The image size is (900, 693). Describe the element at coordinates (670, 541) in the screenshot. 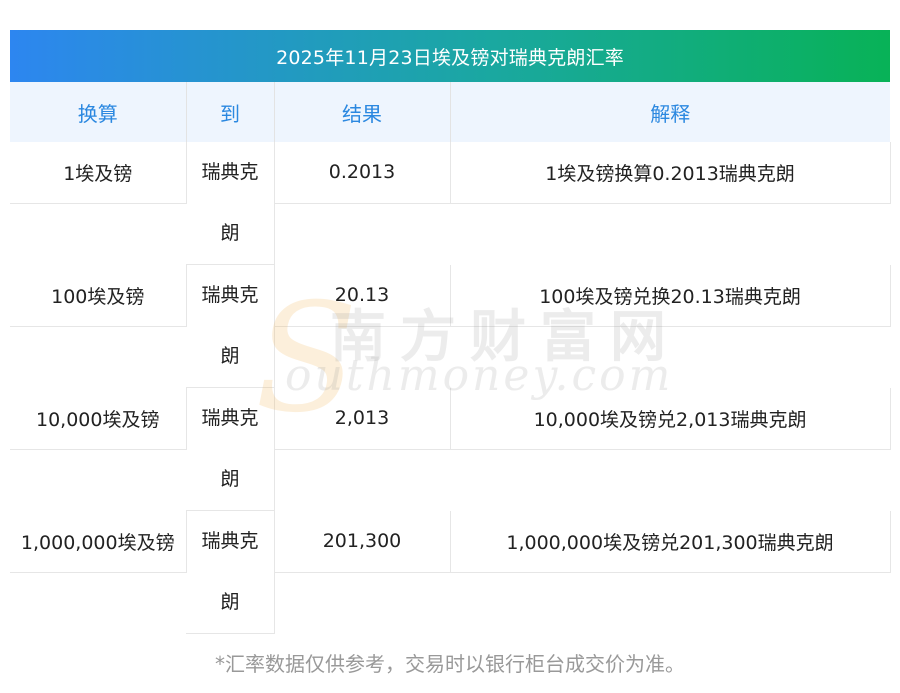

I see `cell-explain: 1,000,000埃及镑兑201,300瑞典克朗` at that location.